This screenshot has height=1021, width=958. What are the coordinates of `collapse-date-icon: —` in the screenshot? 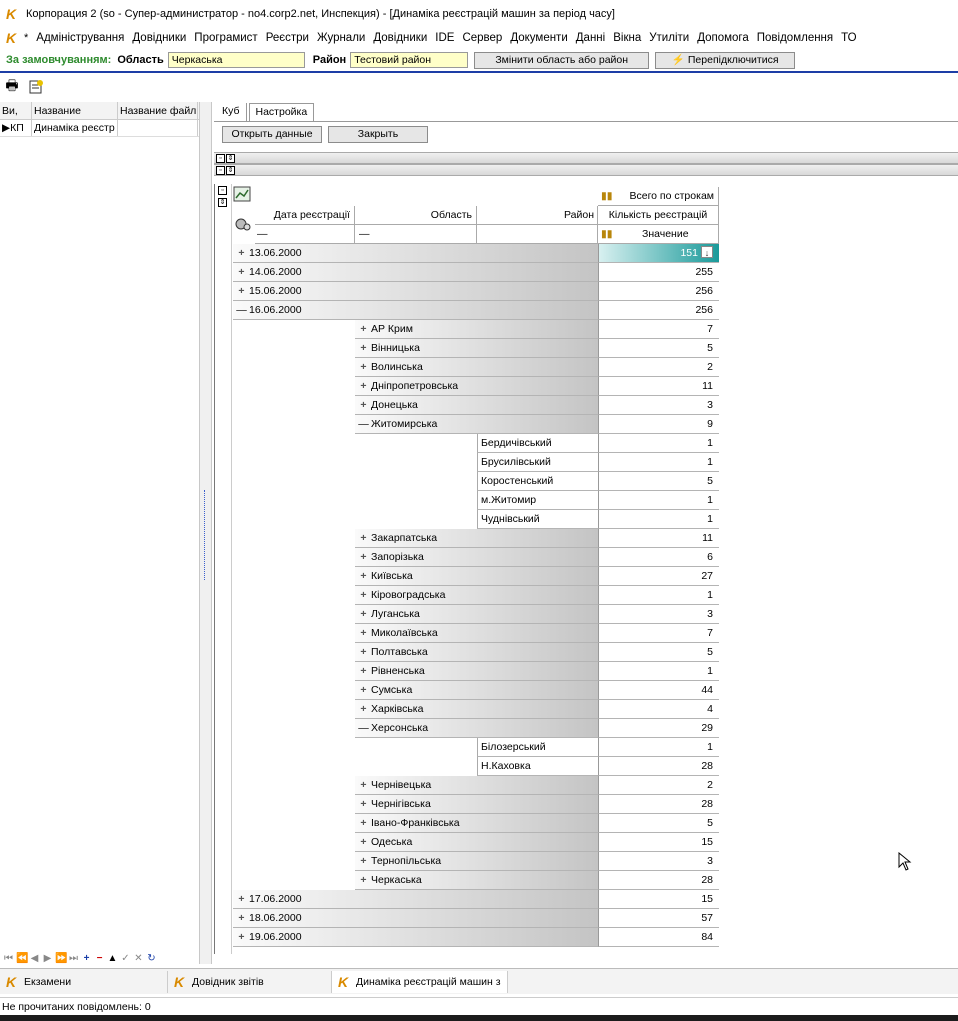 It's located at (305, 234).